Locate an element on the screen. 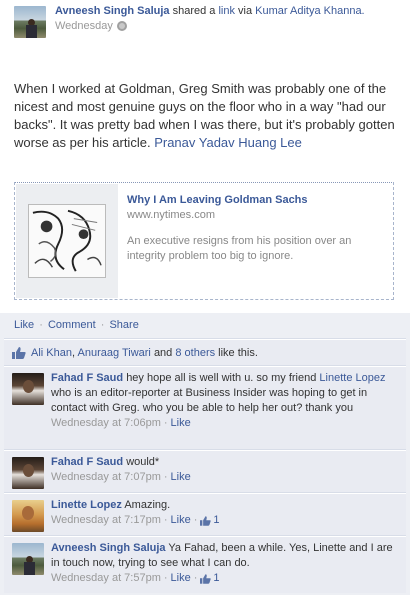  attachment-thumbnail is located at coordinates (67, 241).